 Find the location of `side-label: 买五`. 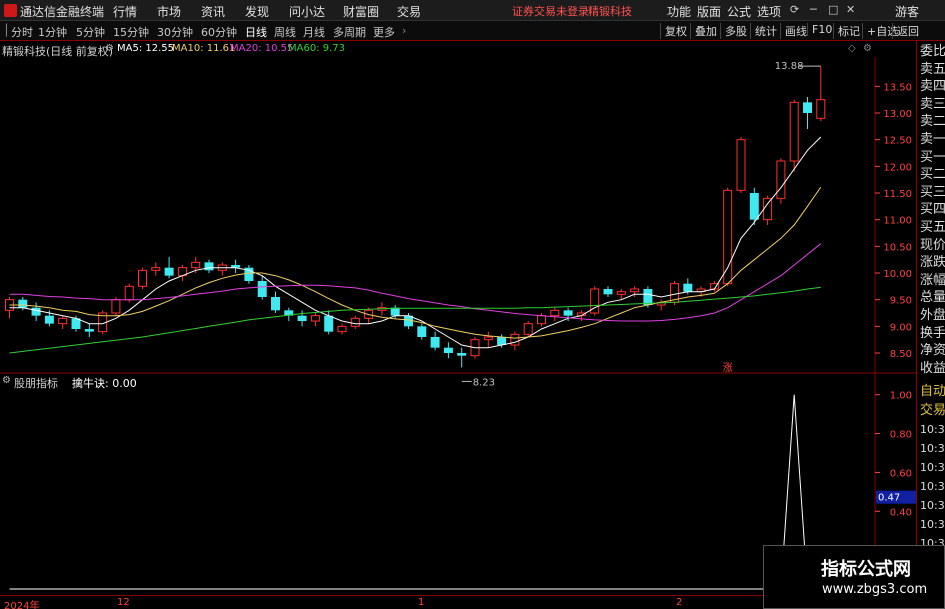

side-label: 买五 is located at coordinates (932, 227).